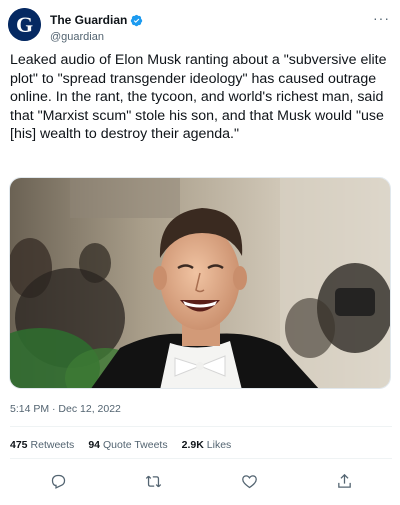 This screenshot has width=400, height=505. Describe the element at coordinates (96, 37) in the screenshot. I see `author-handle: @guardian` at that location.